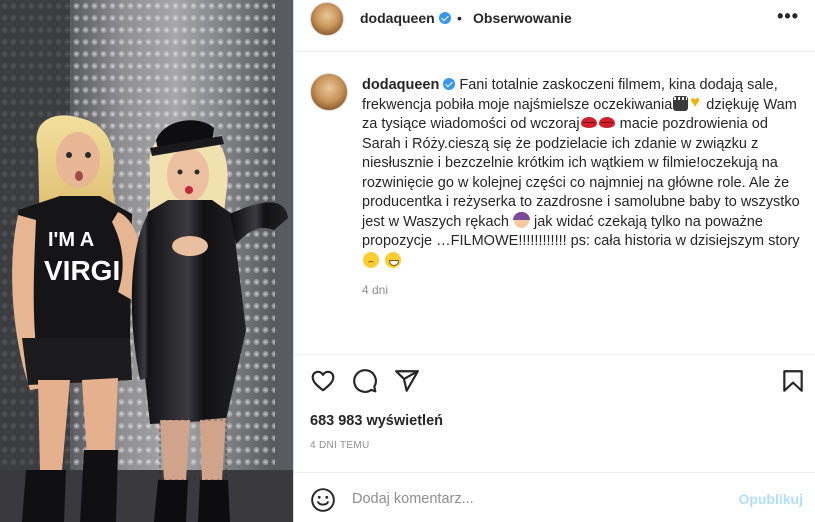 Image resolution: width=815 pixels, height=522 pixels. What do you see at coordinates (336, 421) in the screenshot?
I see `views-number: 683 983` at bounding box center [336, 421].